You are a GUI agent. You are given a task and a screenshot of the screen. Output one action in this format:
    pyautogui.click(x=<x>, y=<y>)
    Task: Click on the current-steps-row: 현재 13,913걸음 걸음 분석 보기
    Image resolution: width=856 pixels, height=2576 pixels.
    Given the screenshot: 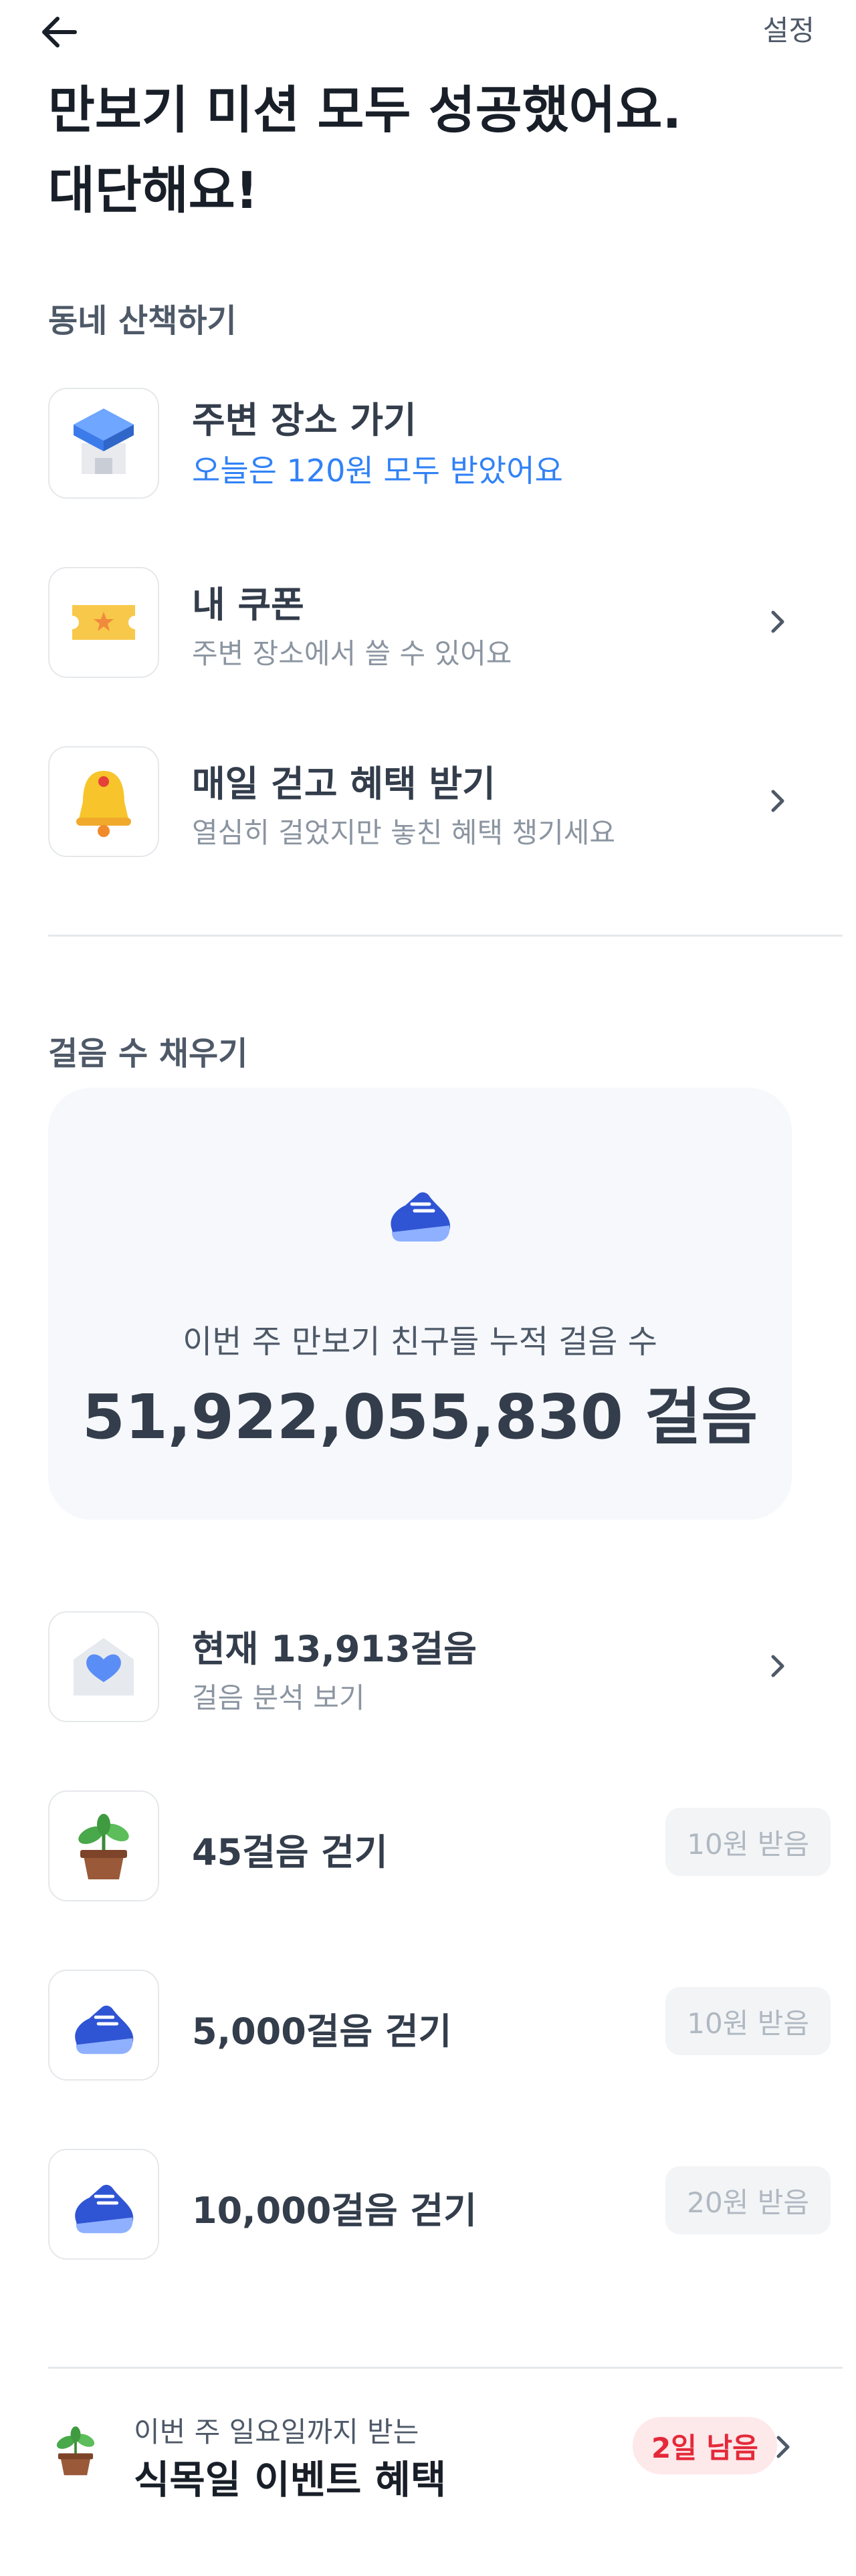 What is the action you would take?
    pyautogui.click(x=442, y=1671)
    